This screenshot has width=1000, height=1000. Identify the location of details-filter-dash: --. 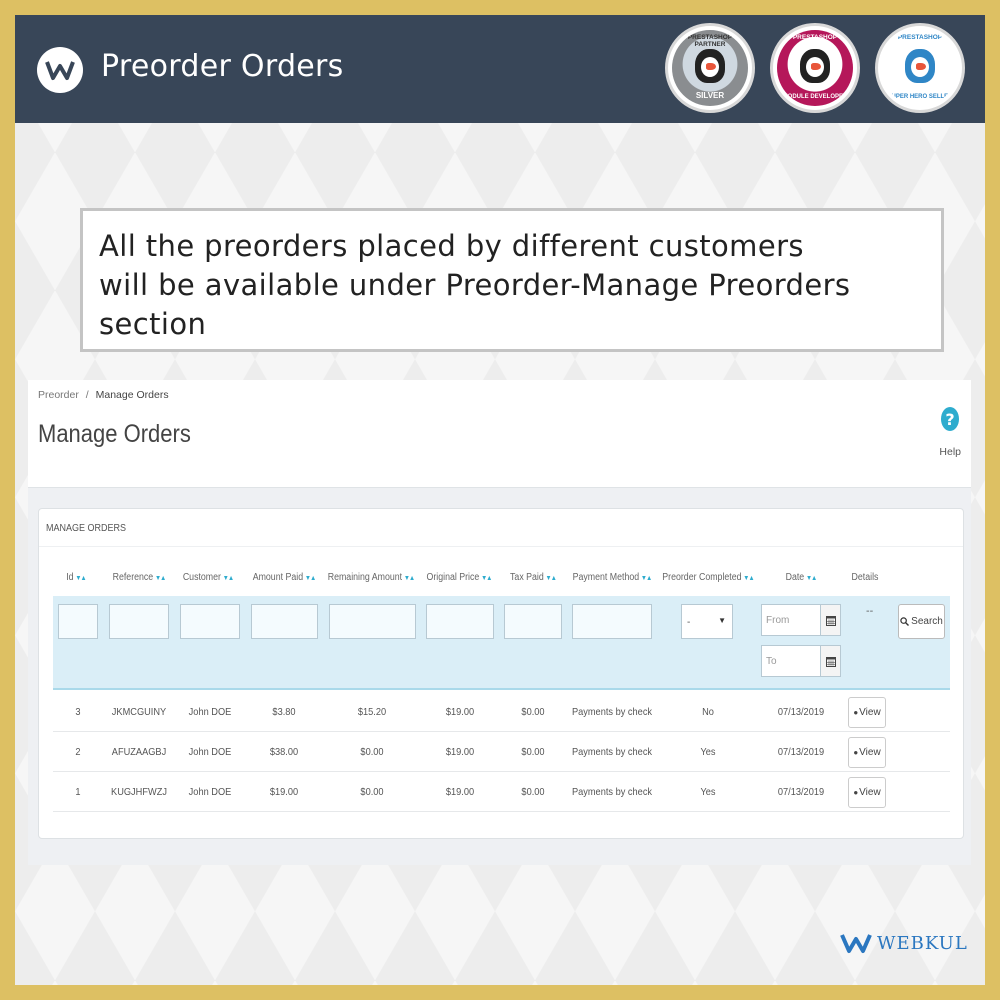
(870, 611).